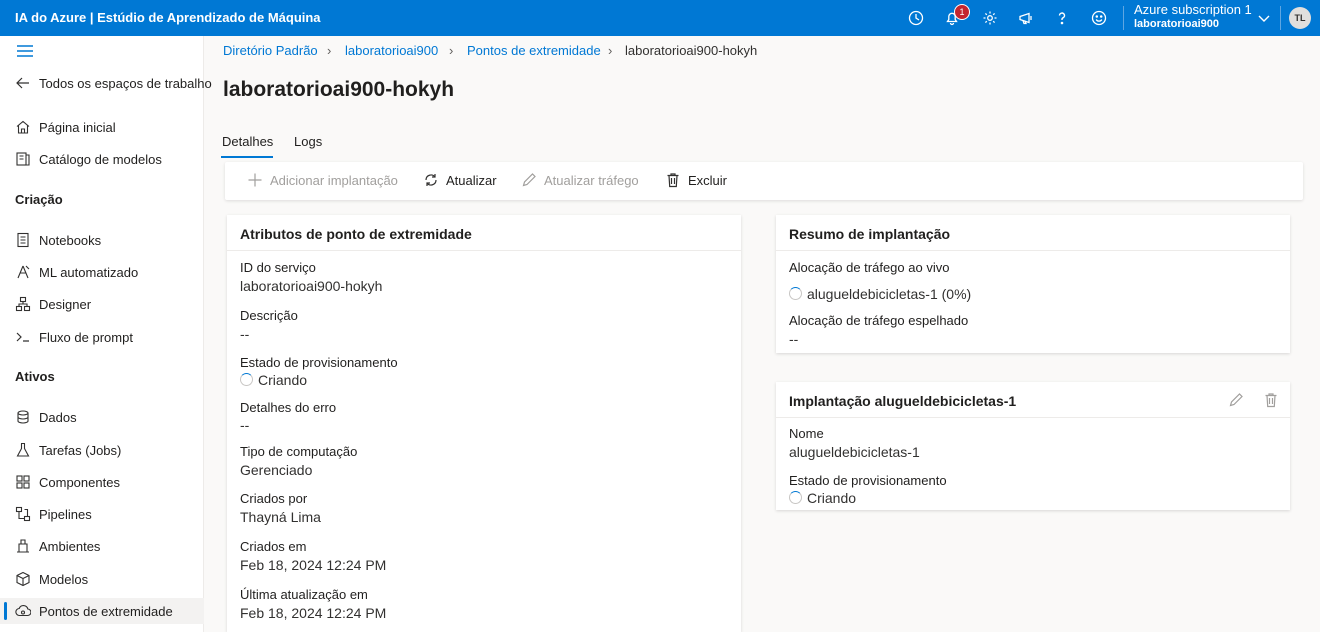 This screenshot has width=1320, height=632. I want to click on clock-icon, so click(916, 18).